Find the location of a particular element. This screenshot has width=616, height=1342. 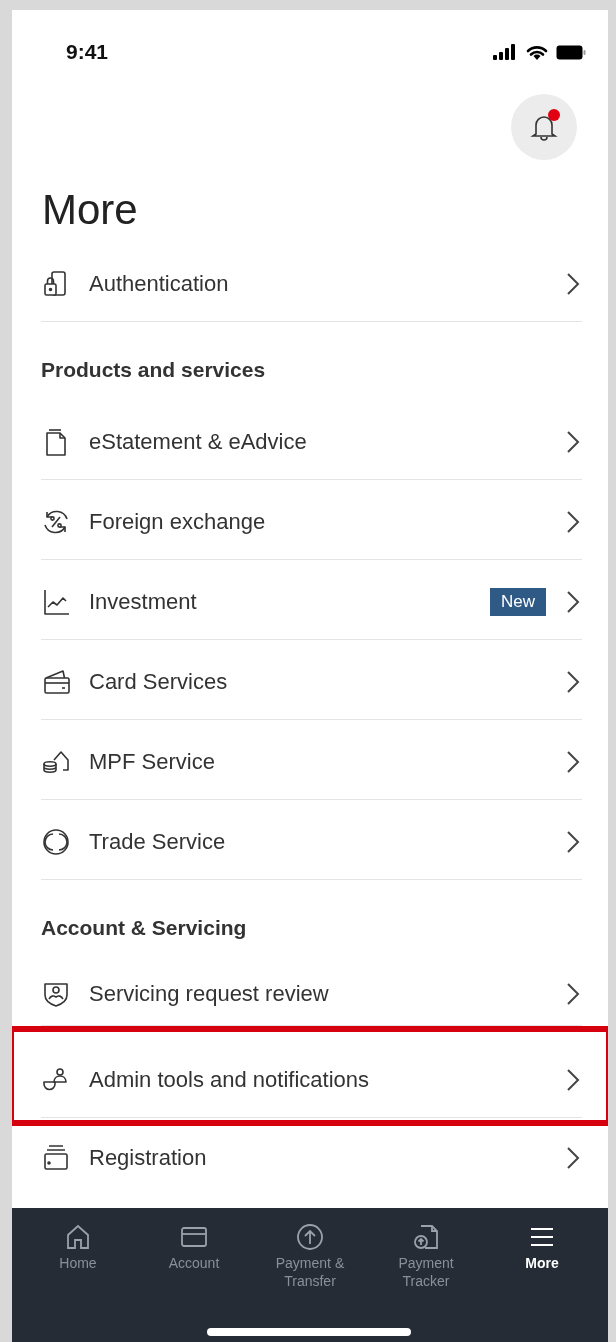

menu-item: Authentication is located at coordinates (311, 282).